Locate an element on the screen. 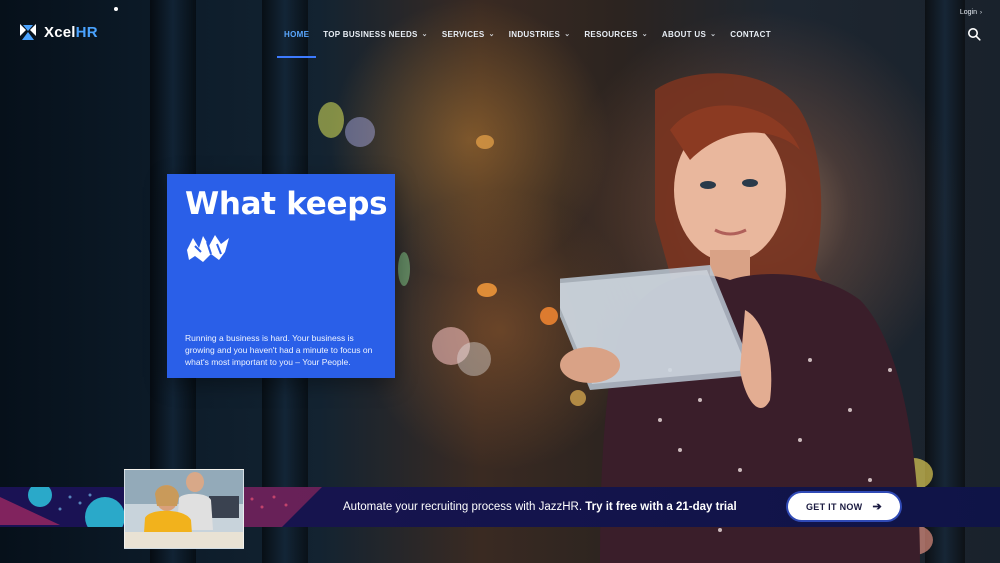 This screenshot has height=563, width=1000. nav-item-home: HOME is located at coordinates (297, 40).